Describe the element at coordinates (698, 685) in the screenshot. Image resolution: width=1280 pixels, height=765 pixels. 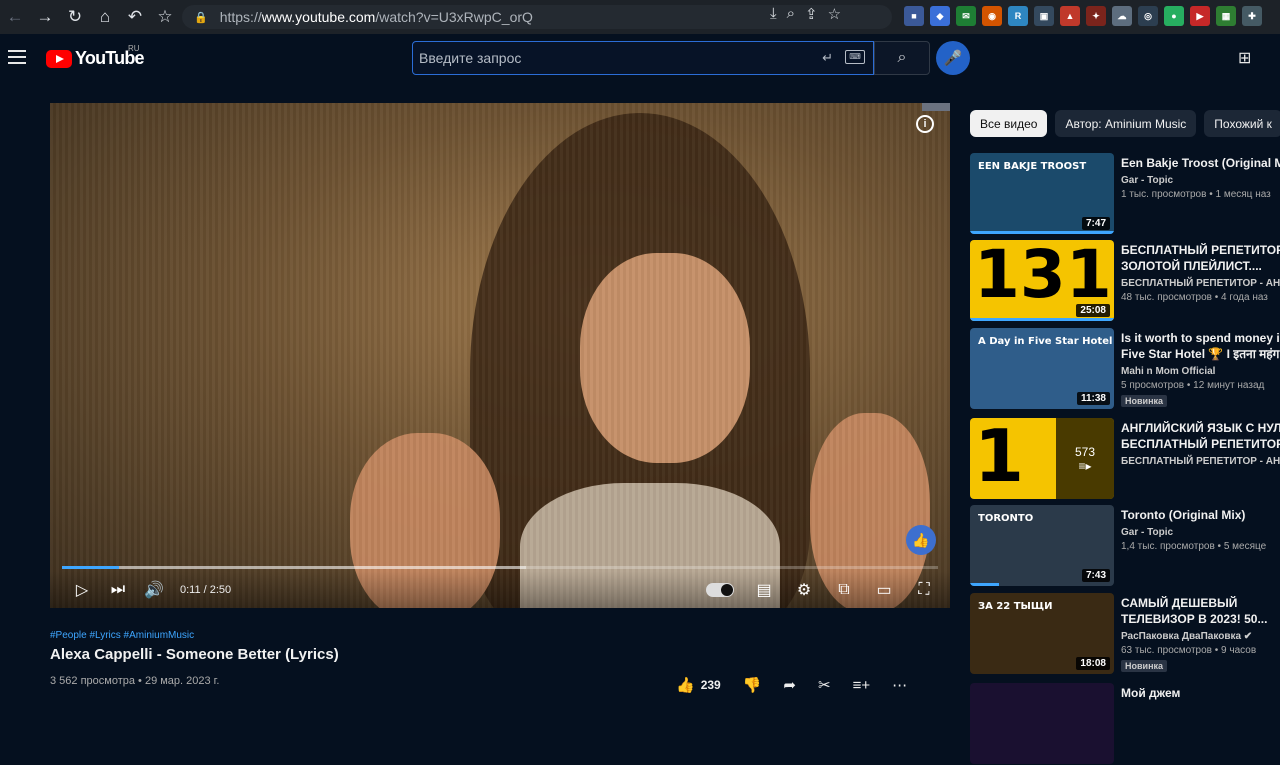
I see `like-button: 👍 239` at that location.